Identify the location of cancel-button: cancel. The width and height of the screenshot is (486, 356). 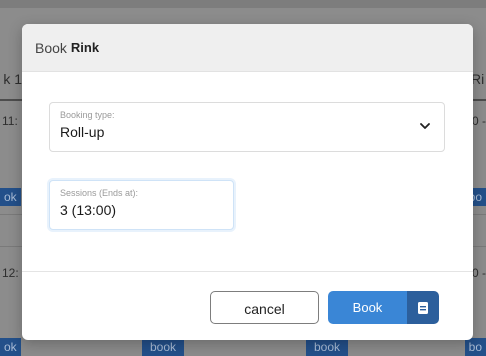
(264, 307).